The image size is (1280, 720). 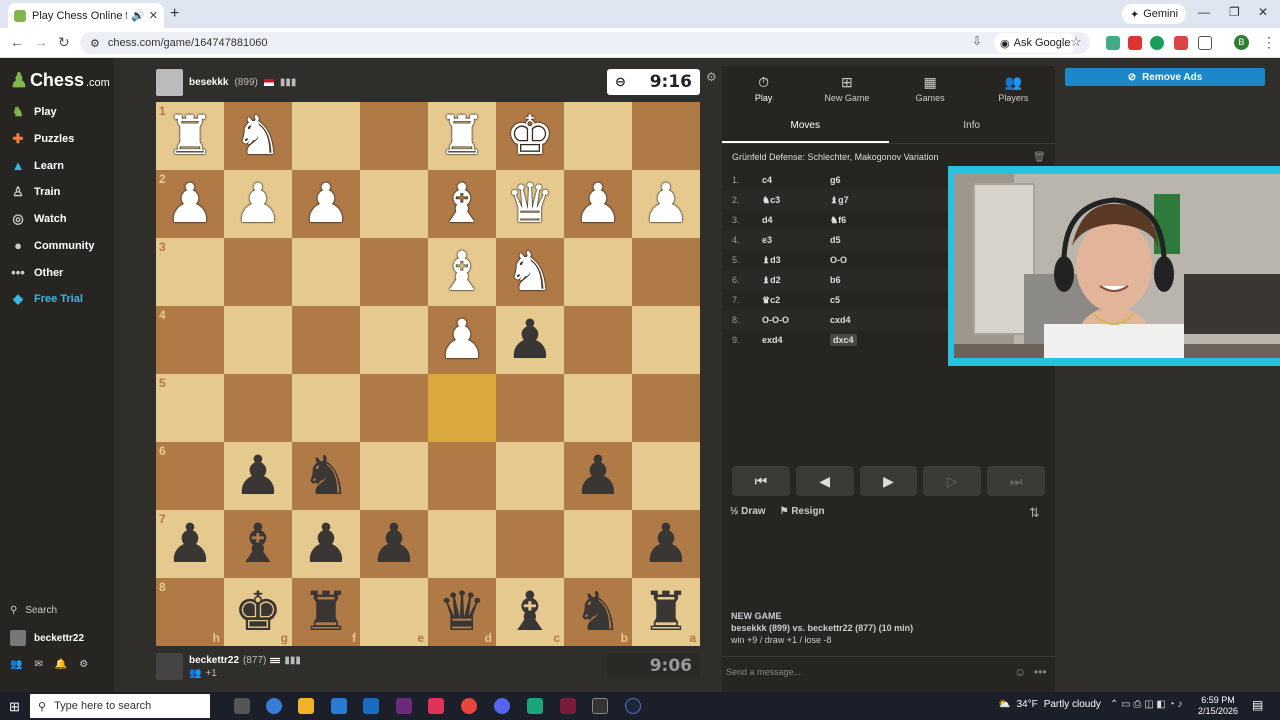 What do you see at coordinates (1204, 12) in the screenshot?
I see `minimize-icon: —` at bounding box center [1204, 12].